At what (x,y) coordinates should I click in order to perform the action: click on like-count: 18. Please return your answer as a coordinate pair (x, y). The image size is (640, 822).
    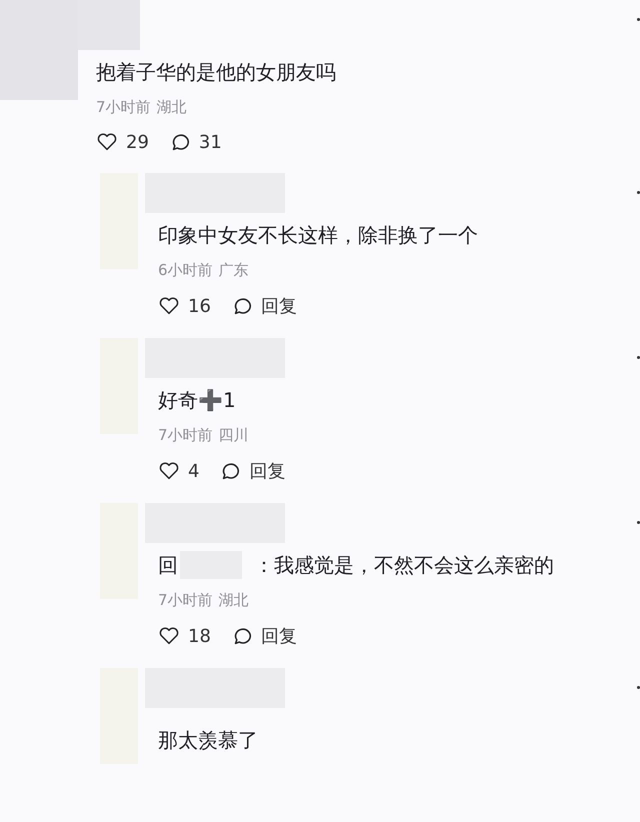
    Looking at the image, I should click on (199, 636).